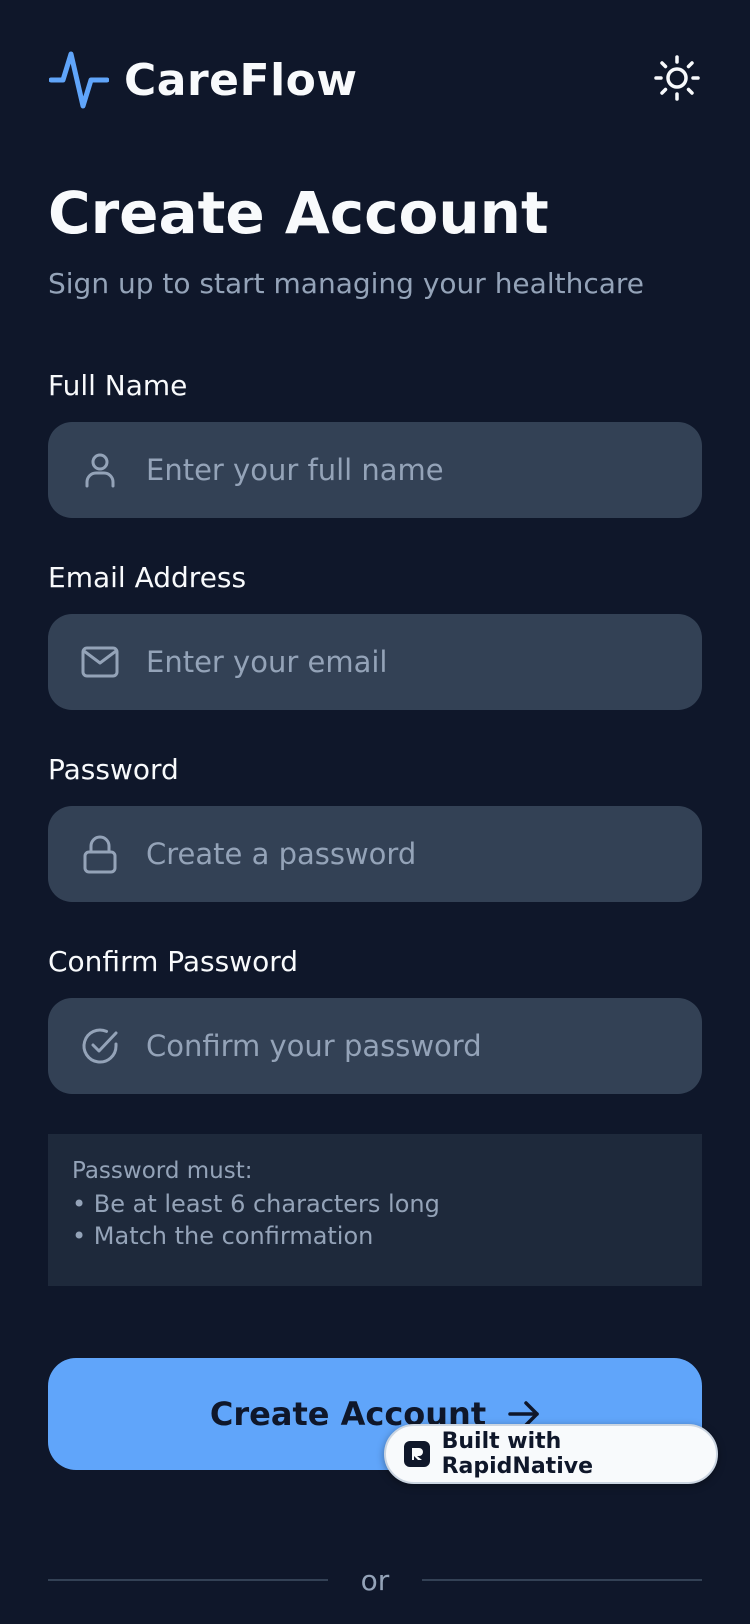 The width and height of the screenshot is (750, 1624). I want to click on email-input, so click(411, 662).